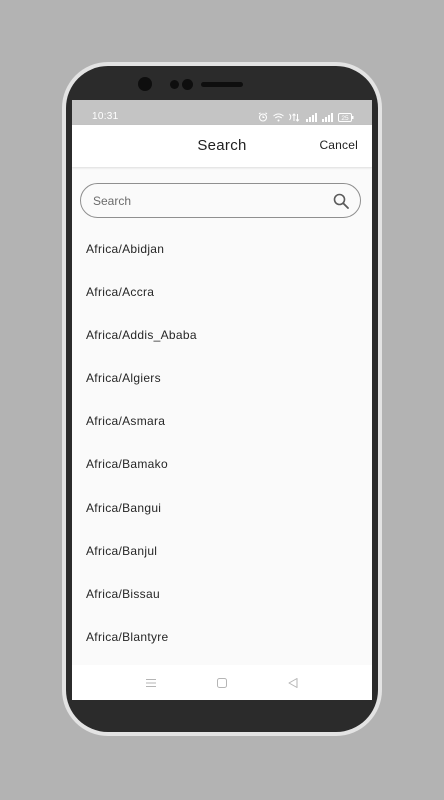 This screenshot has width=444, height=800. What do you see at coordinates (222, 378) in the screenshot?
I see `timezone-item: Africa/Algiers` at bounding box center [222, 378].